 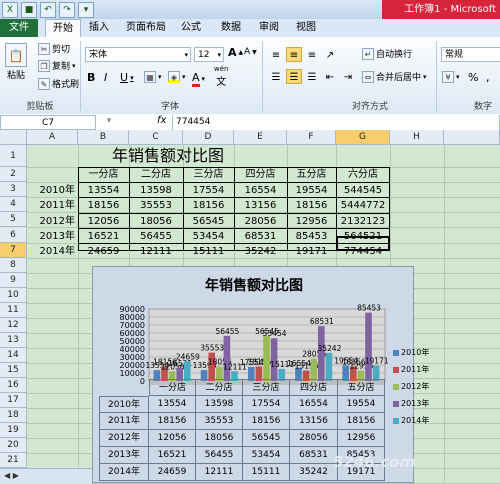 I want to click on value-cell: 17554, so click(x=208, y=190).